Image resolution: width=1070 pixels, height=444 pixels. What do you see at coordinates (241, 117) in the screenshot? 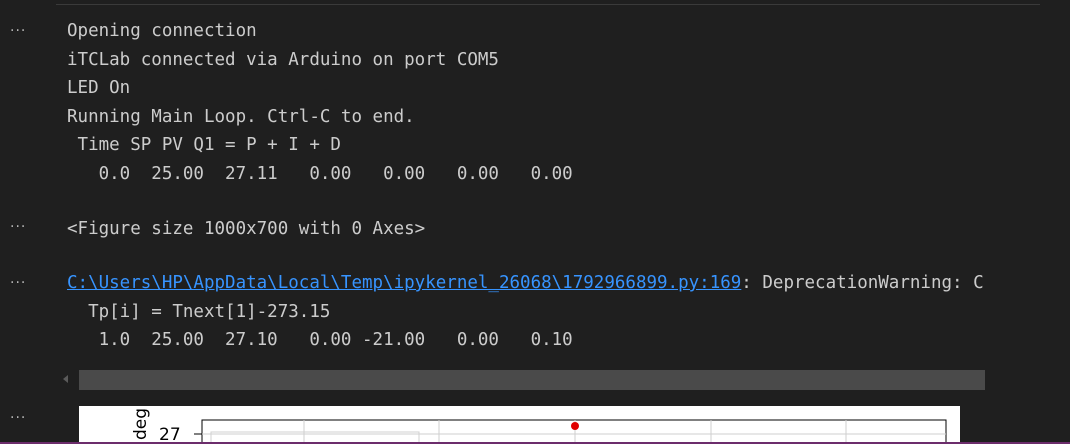
I see `output-line: Running Main Loop. Ctrl-C to end.` at bounding box center [241, 117].